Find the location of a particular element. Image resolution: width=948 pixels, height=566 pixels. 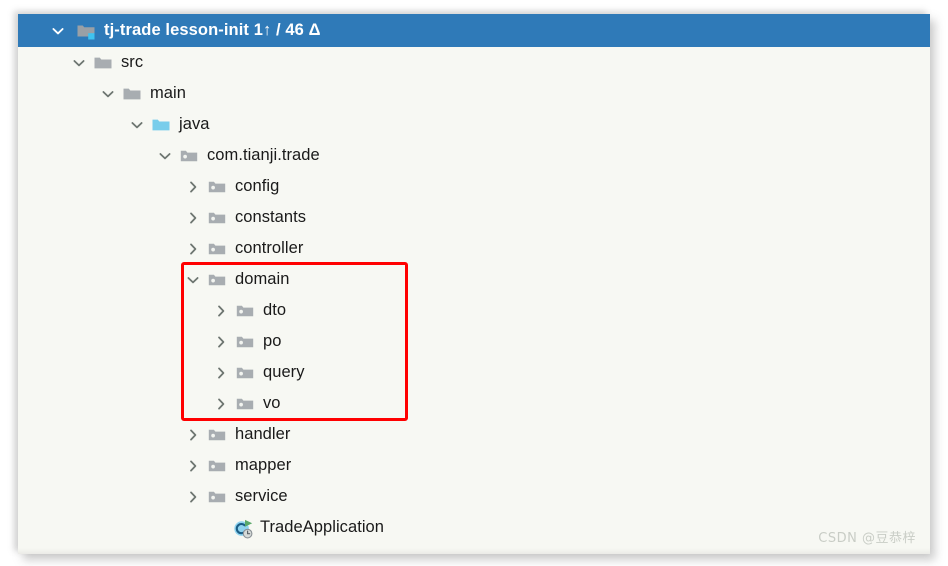

tree-row-po: po is located at coordinates (474, 341).